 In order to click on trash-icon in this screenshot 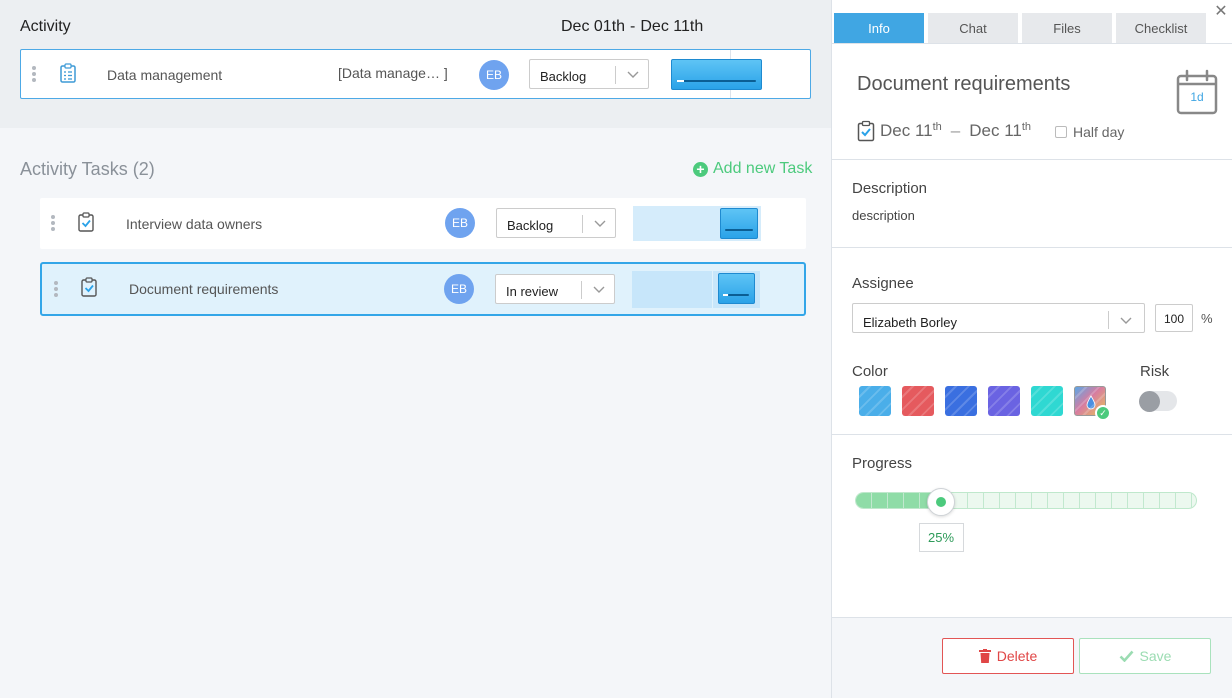, I will do `click(984, 656)`.